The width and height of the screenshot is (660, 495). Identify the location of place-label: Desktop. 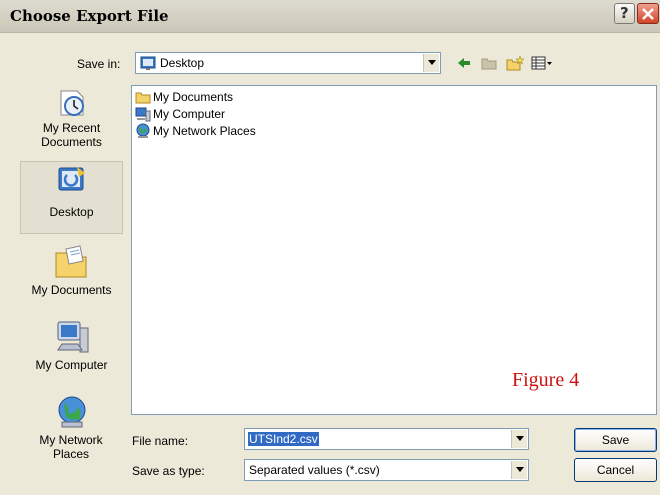
(71, 212).